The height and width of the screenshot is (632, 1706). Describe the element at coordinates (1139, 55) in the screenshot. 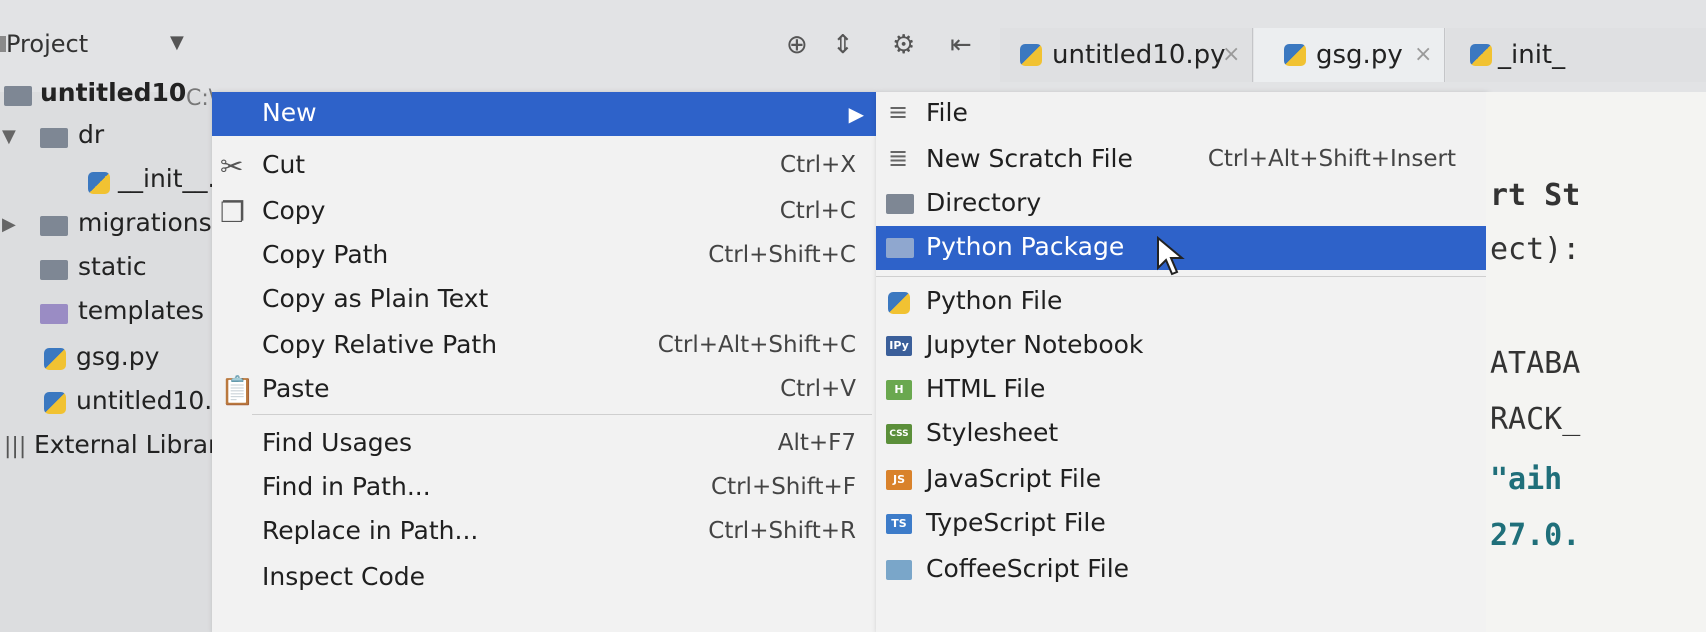

I see `tab-label: untitled10.py` at that location.